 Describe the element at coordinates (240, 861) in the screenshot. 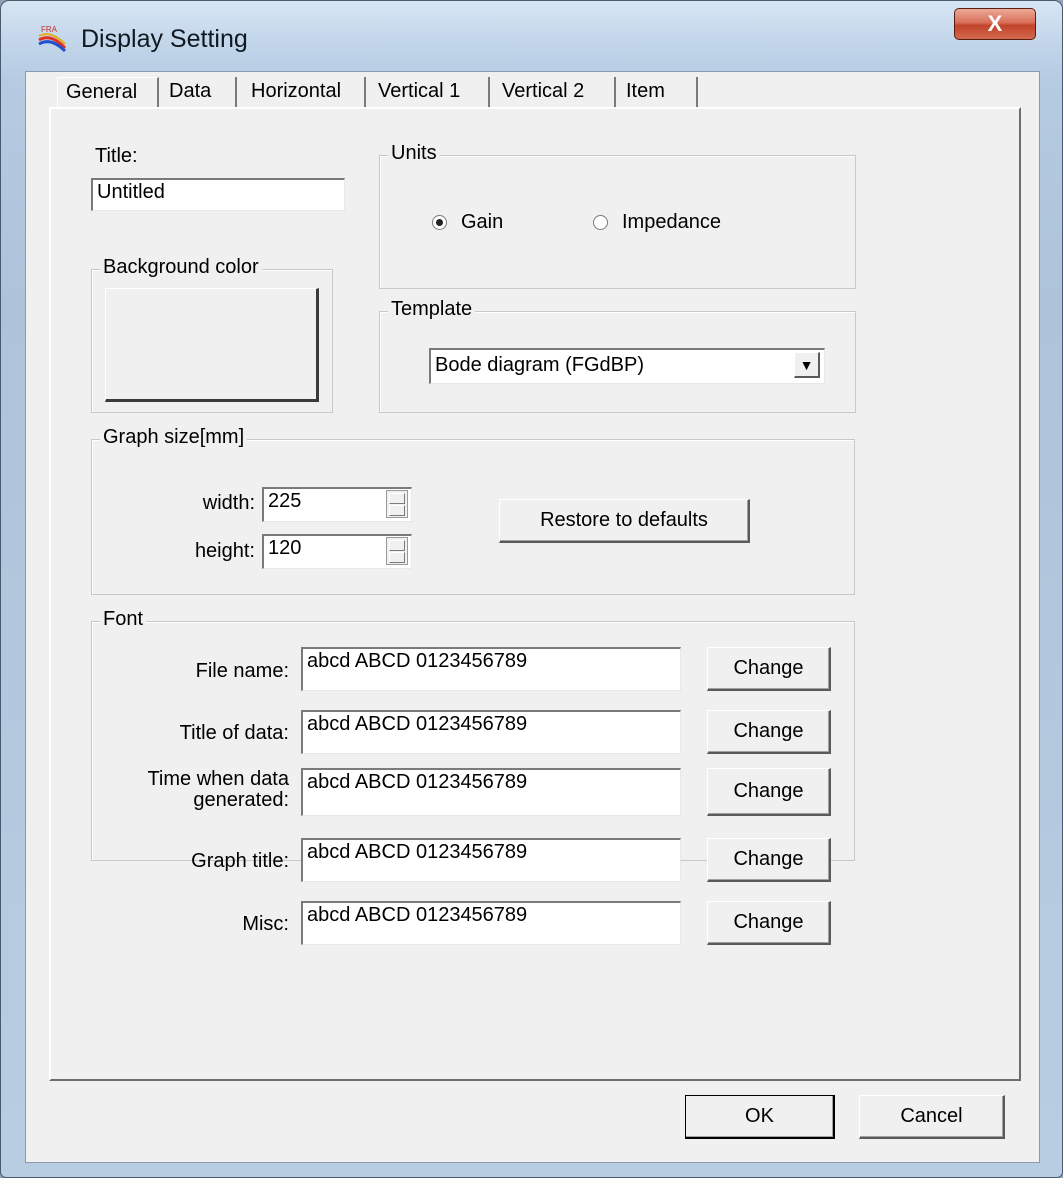

I see `graph-title-font-label: Graph title:` at that location.